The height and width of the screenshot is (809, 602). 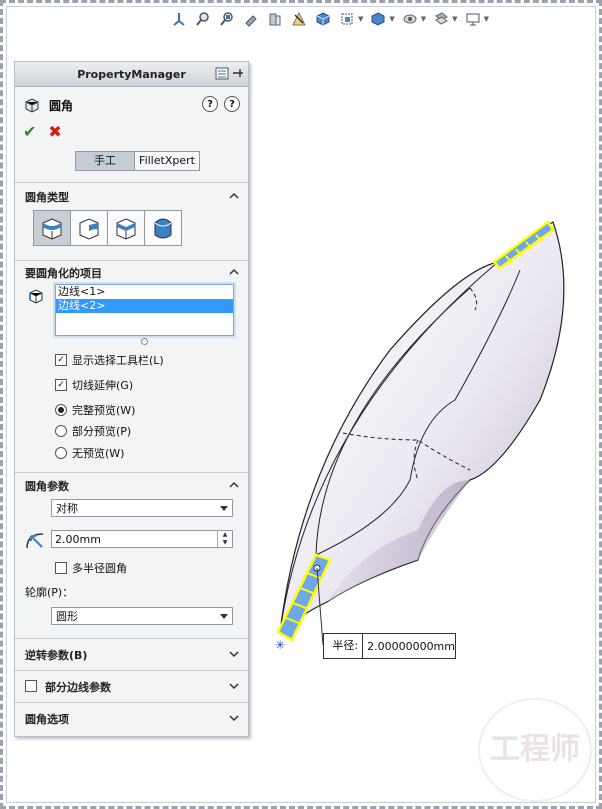 I want to click on radius-callout: 半径: 2.00000000mm, so click(x=389, y=646).